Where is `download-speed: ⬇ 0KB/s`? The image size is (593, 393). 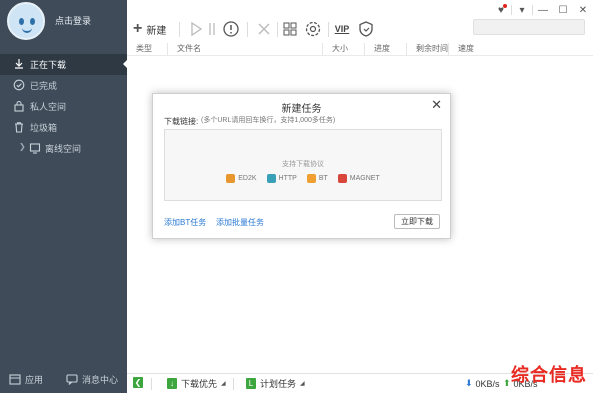
download-speed: ⬇ 0KB/s is located at coordinates (482, 383).